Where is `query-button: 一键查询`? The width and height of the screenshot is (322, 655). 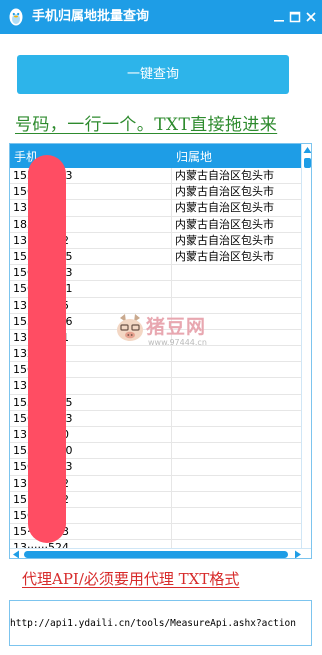 query-button: 一键查询 is located at coordinates (153, 74).